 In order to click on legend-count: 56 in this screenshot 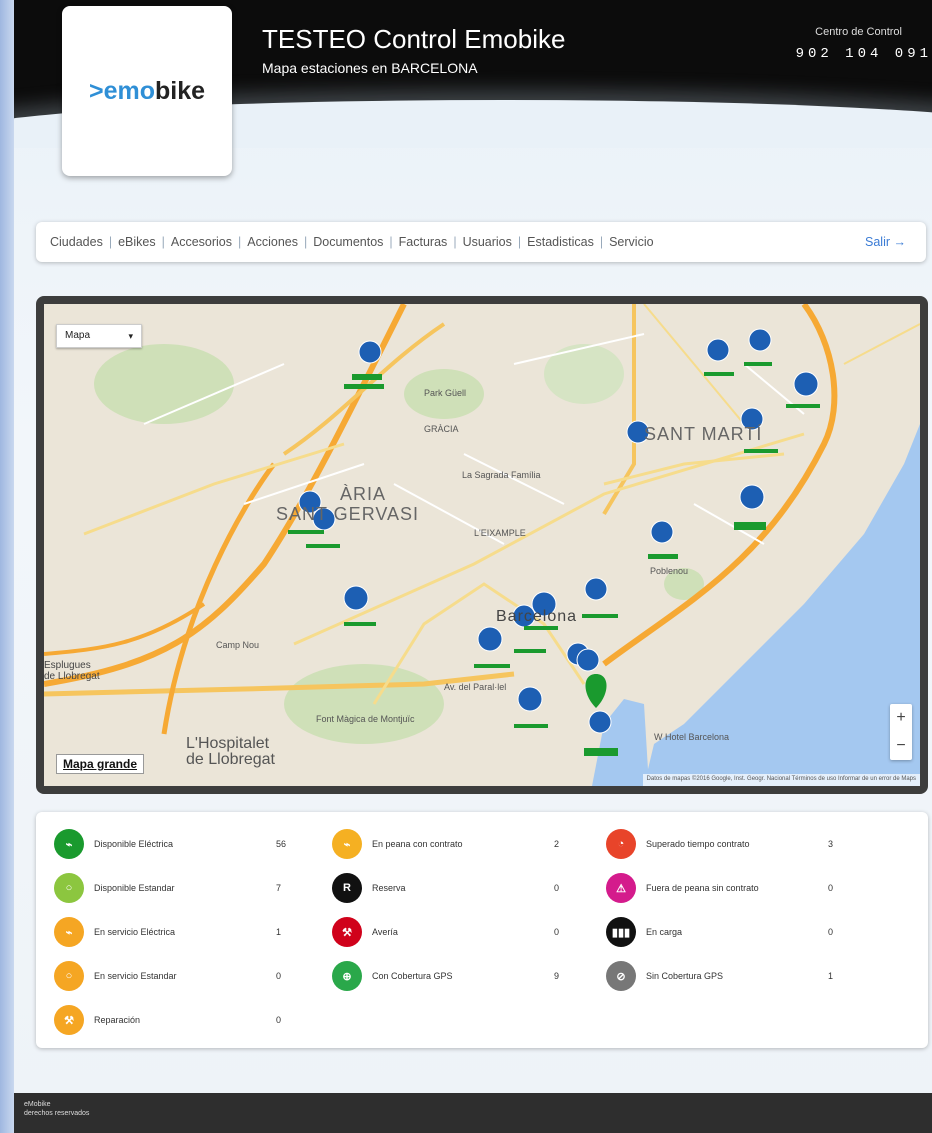, I will do `click(281, 844)`.